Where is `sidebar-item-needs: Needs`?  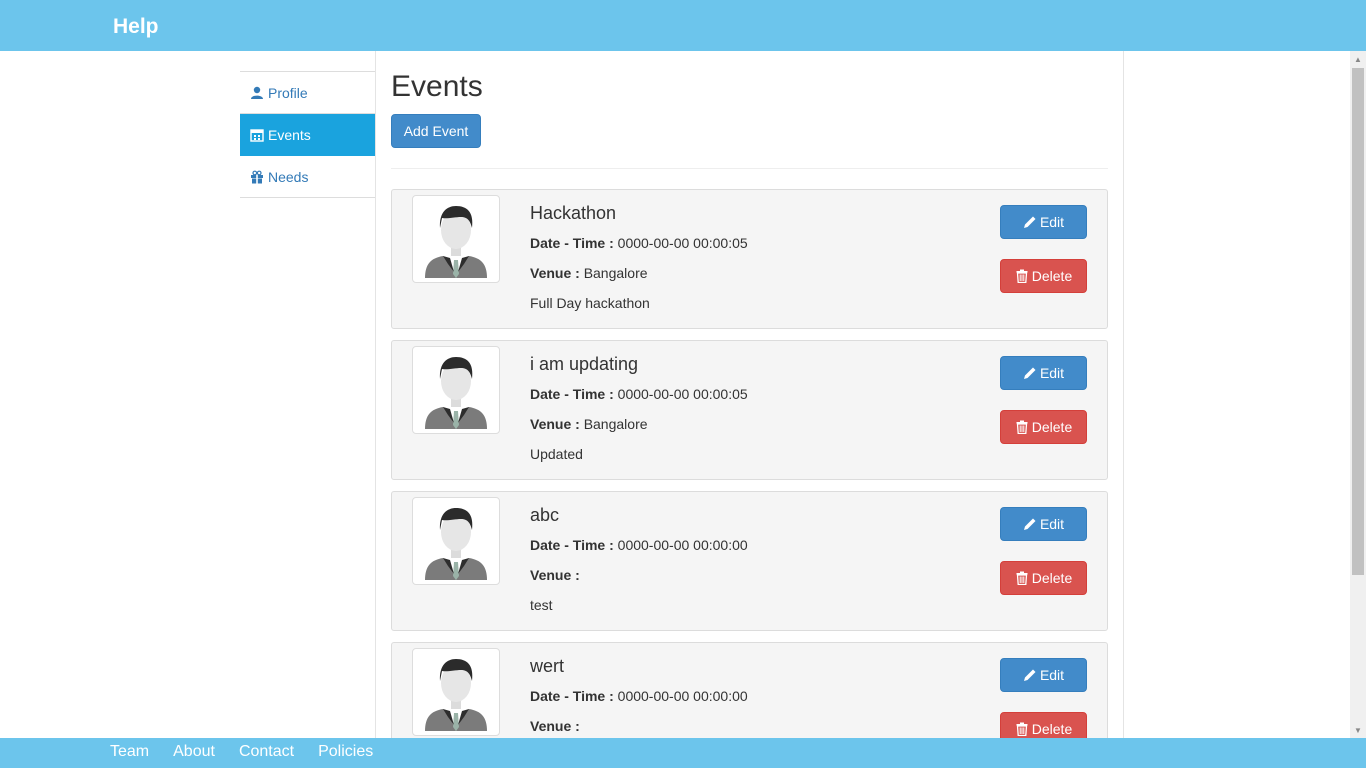
sidebar-item-needs: Needs is located at coordinates (307, 177).